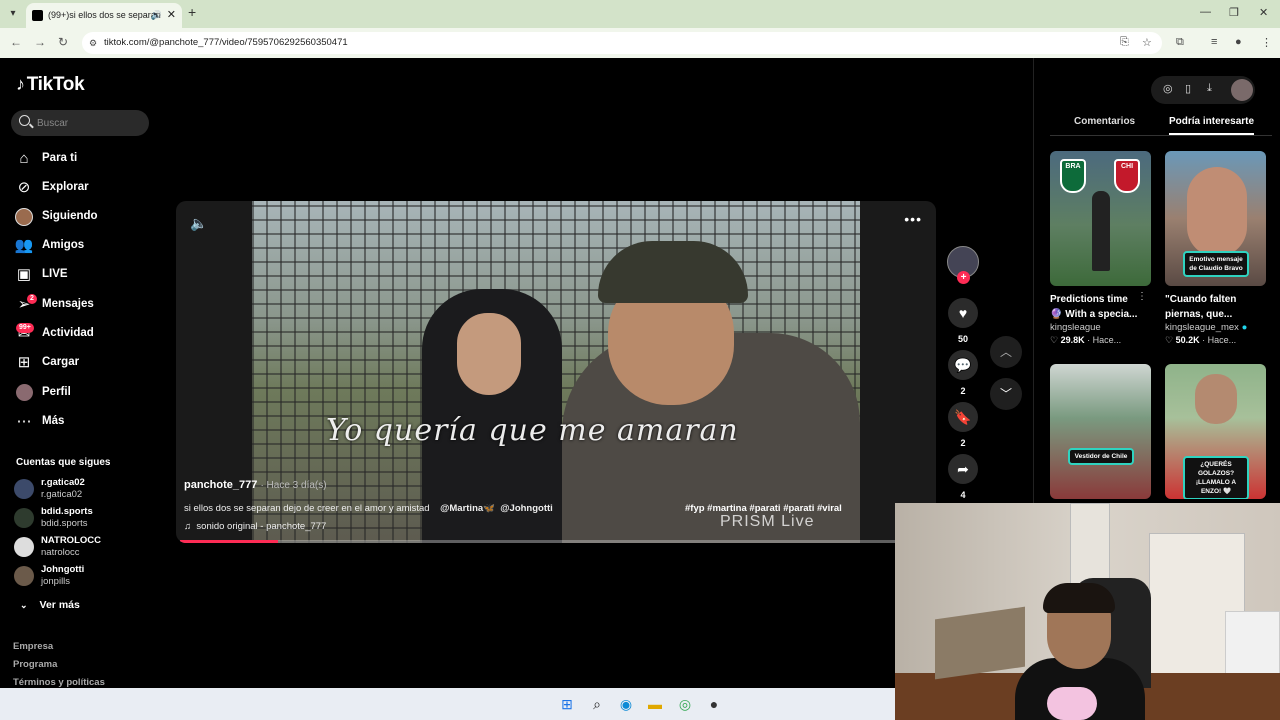 Image resolution: width=1280 pixels, height=720 pixels. Describe the element at coordinates (1206, 327) in the screenshot. I see `card-user: kingsleague_mex ●` at that location.